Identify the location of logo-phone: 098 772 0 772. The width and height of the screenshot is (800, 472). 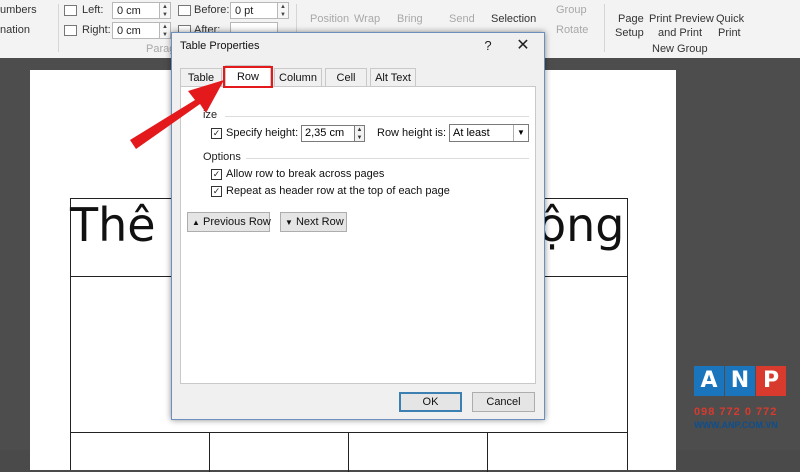
(736, 412).